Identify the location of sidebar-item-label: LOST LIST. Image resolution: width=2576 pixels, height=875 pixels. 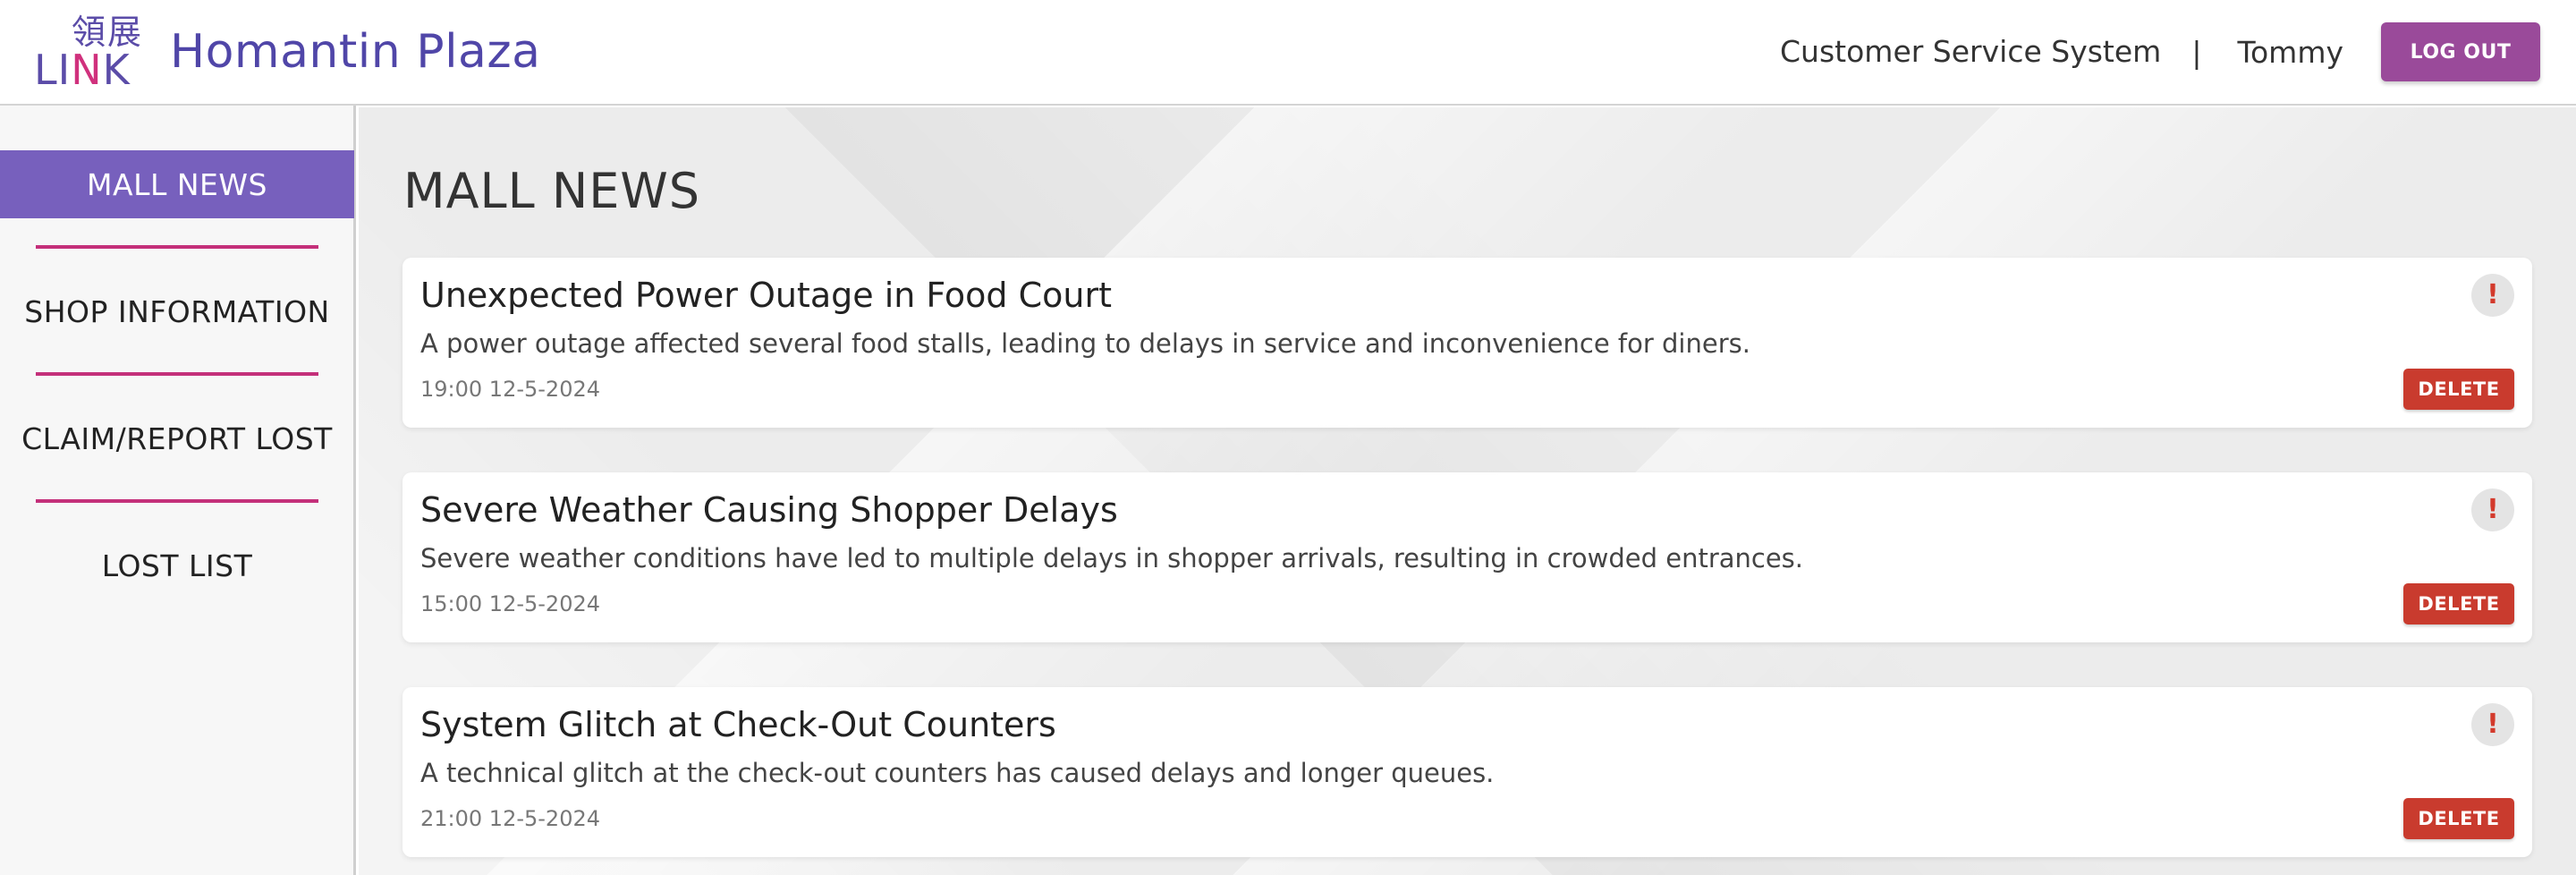
(177, 565).